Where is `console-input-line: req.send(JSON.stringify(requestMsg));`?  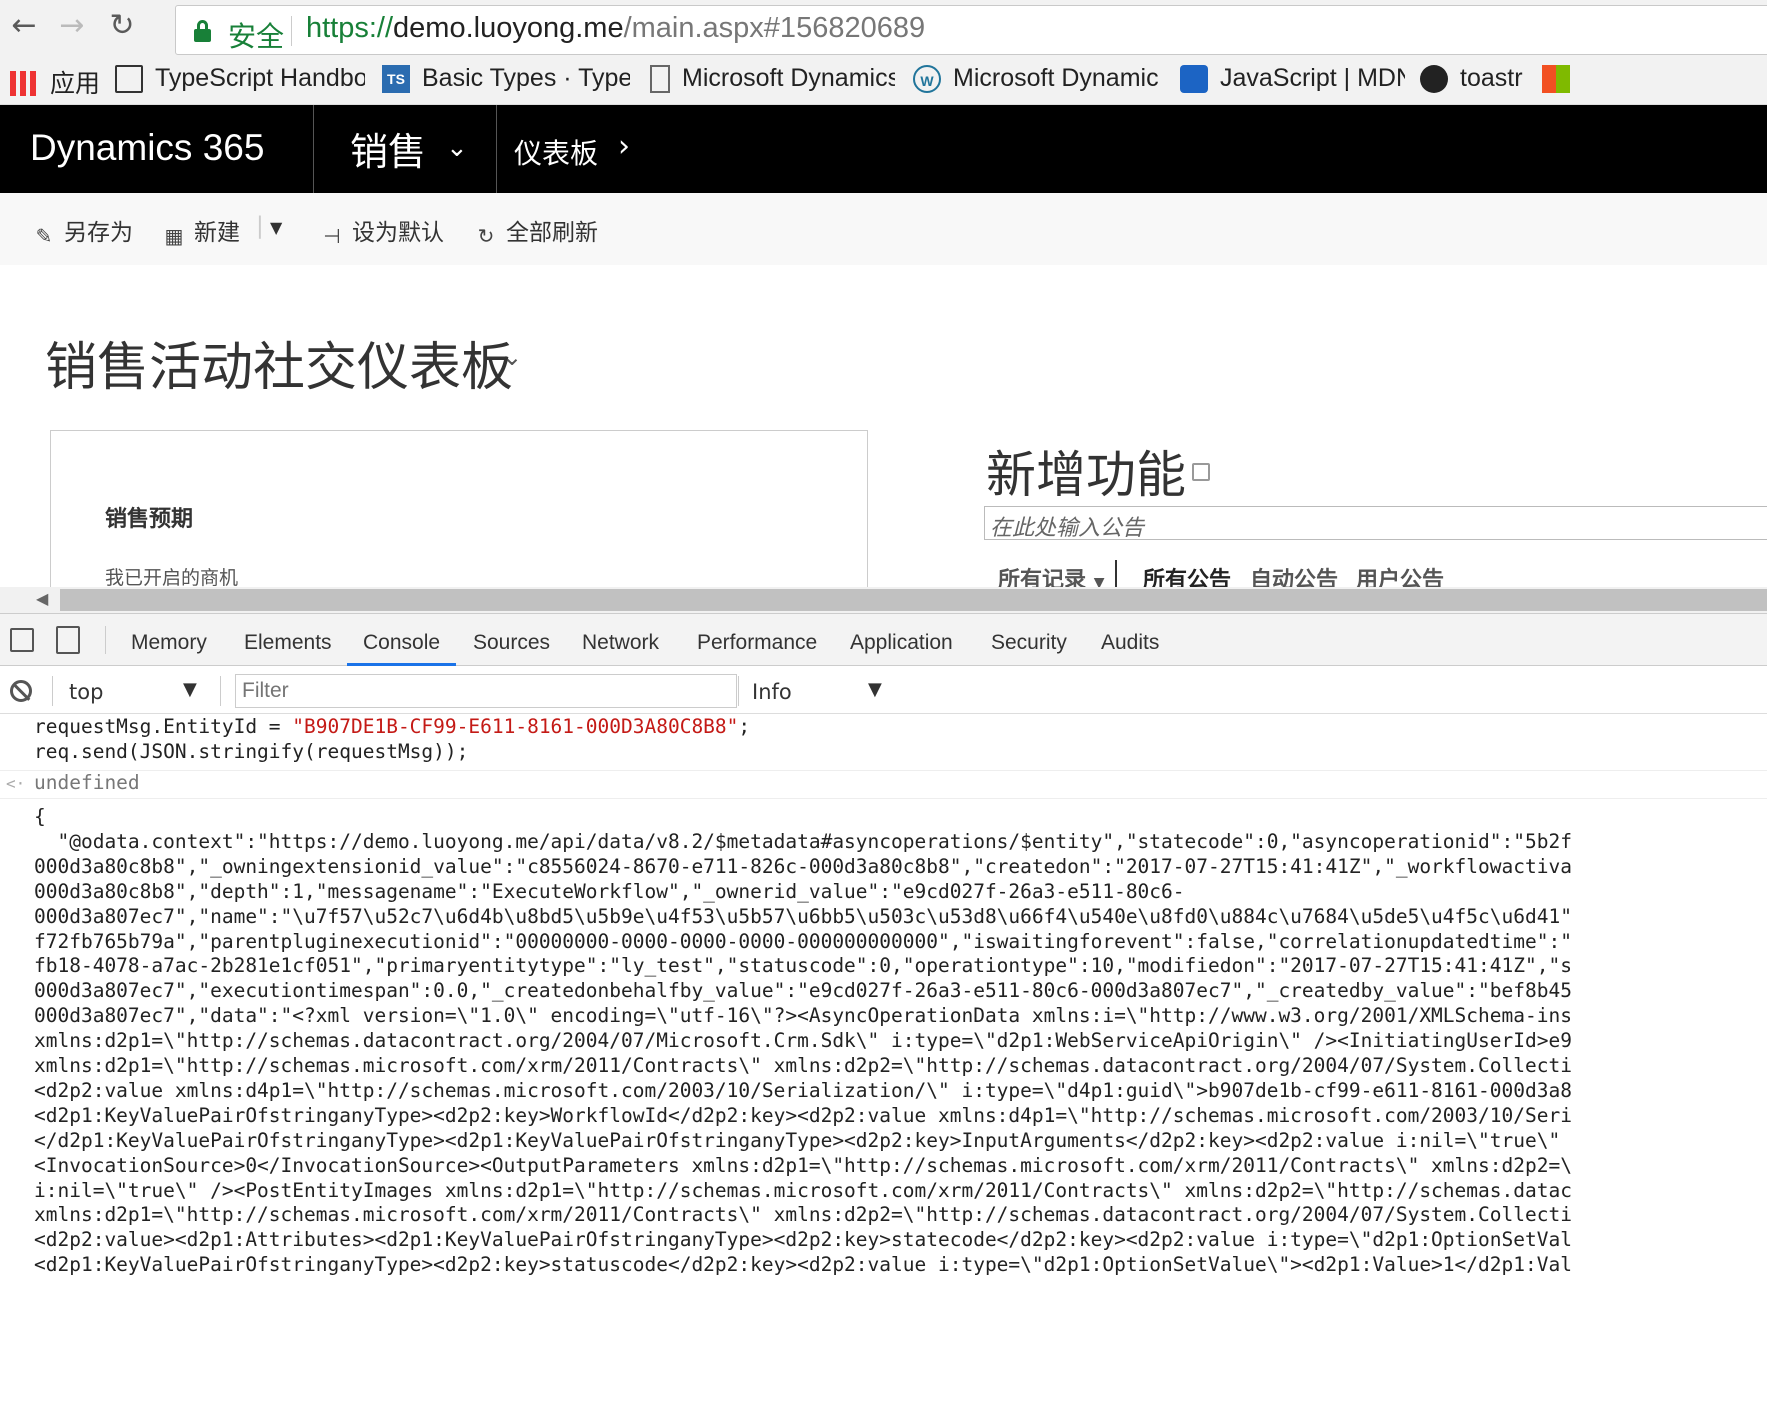 console-input-line: req.send(JSON.stringify(requestMsg)); is located at coordinates (251, 751).